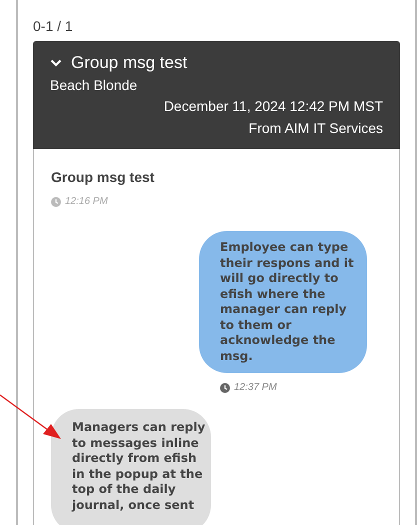  What do you see at coordinates (131, 467) in the screenshot?
I see `chat-bubble: Managers can reply to messages inline directly from efish in the popup at the top of the daily journal, once sent` at bounding box center [131, 467].